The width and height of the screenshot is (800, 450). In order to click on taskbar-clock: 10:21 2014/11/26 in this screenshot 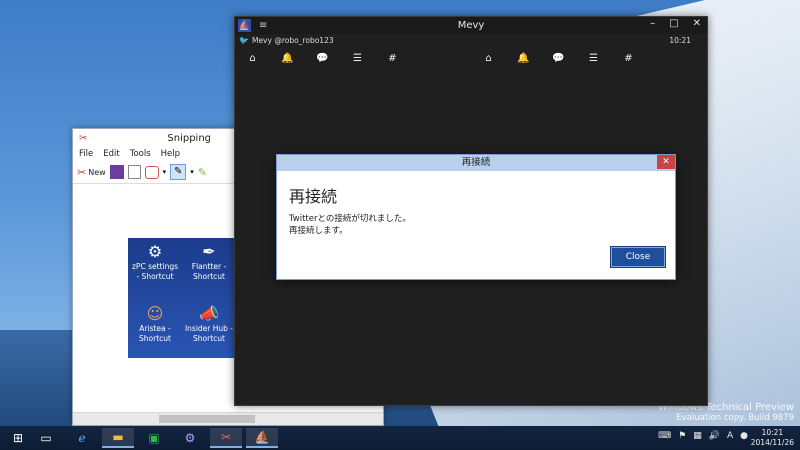, I will do `click(772, 438)`.